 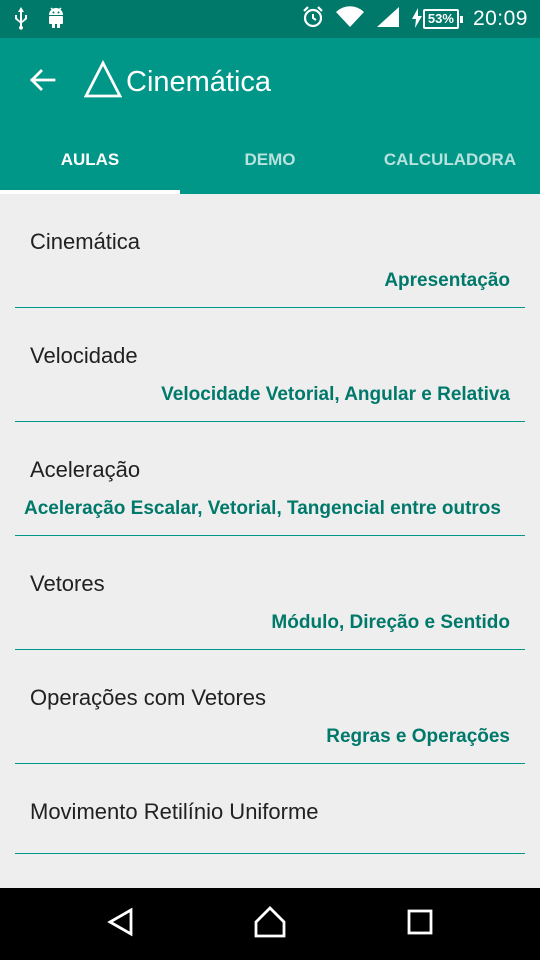 I want to click on system-nav-bar, so click(x=270, y=924).